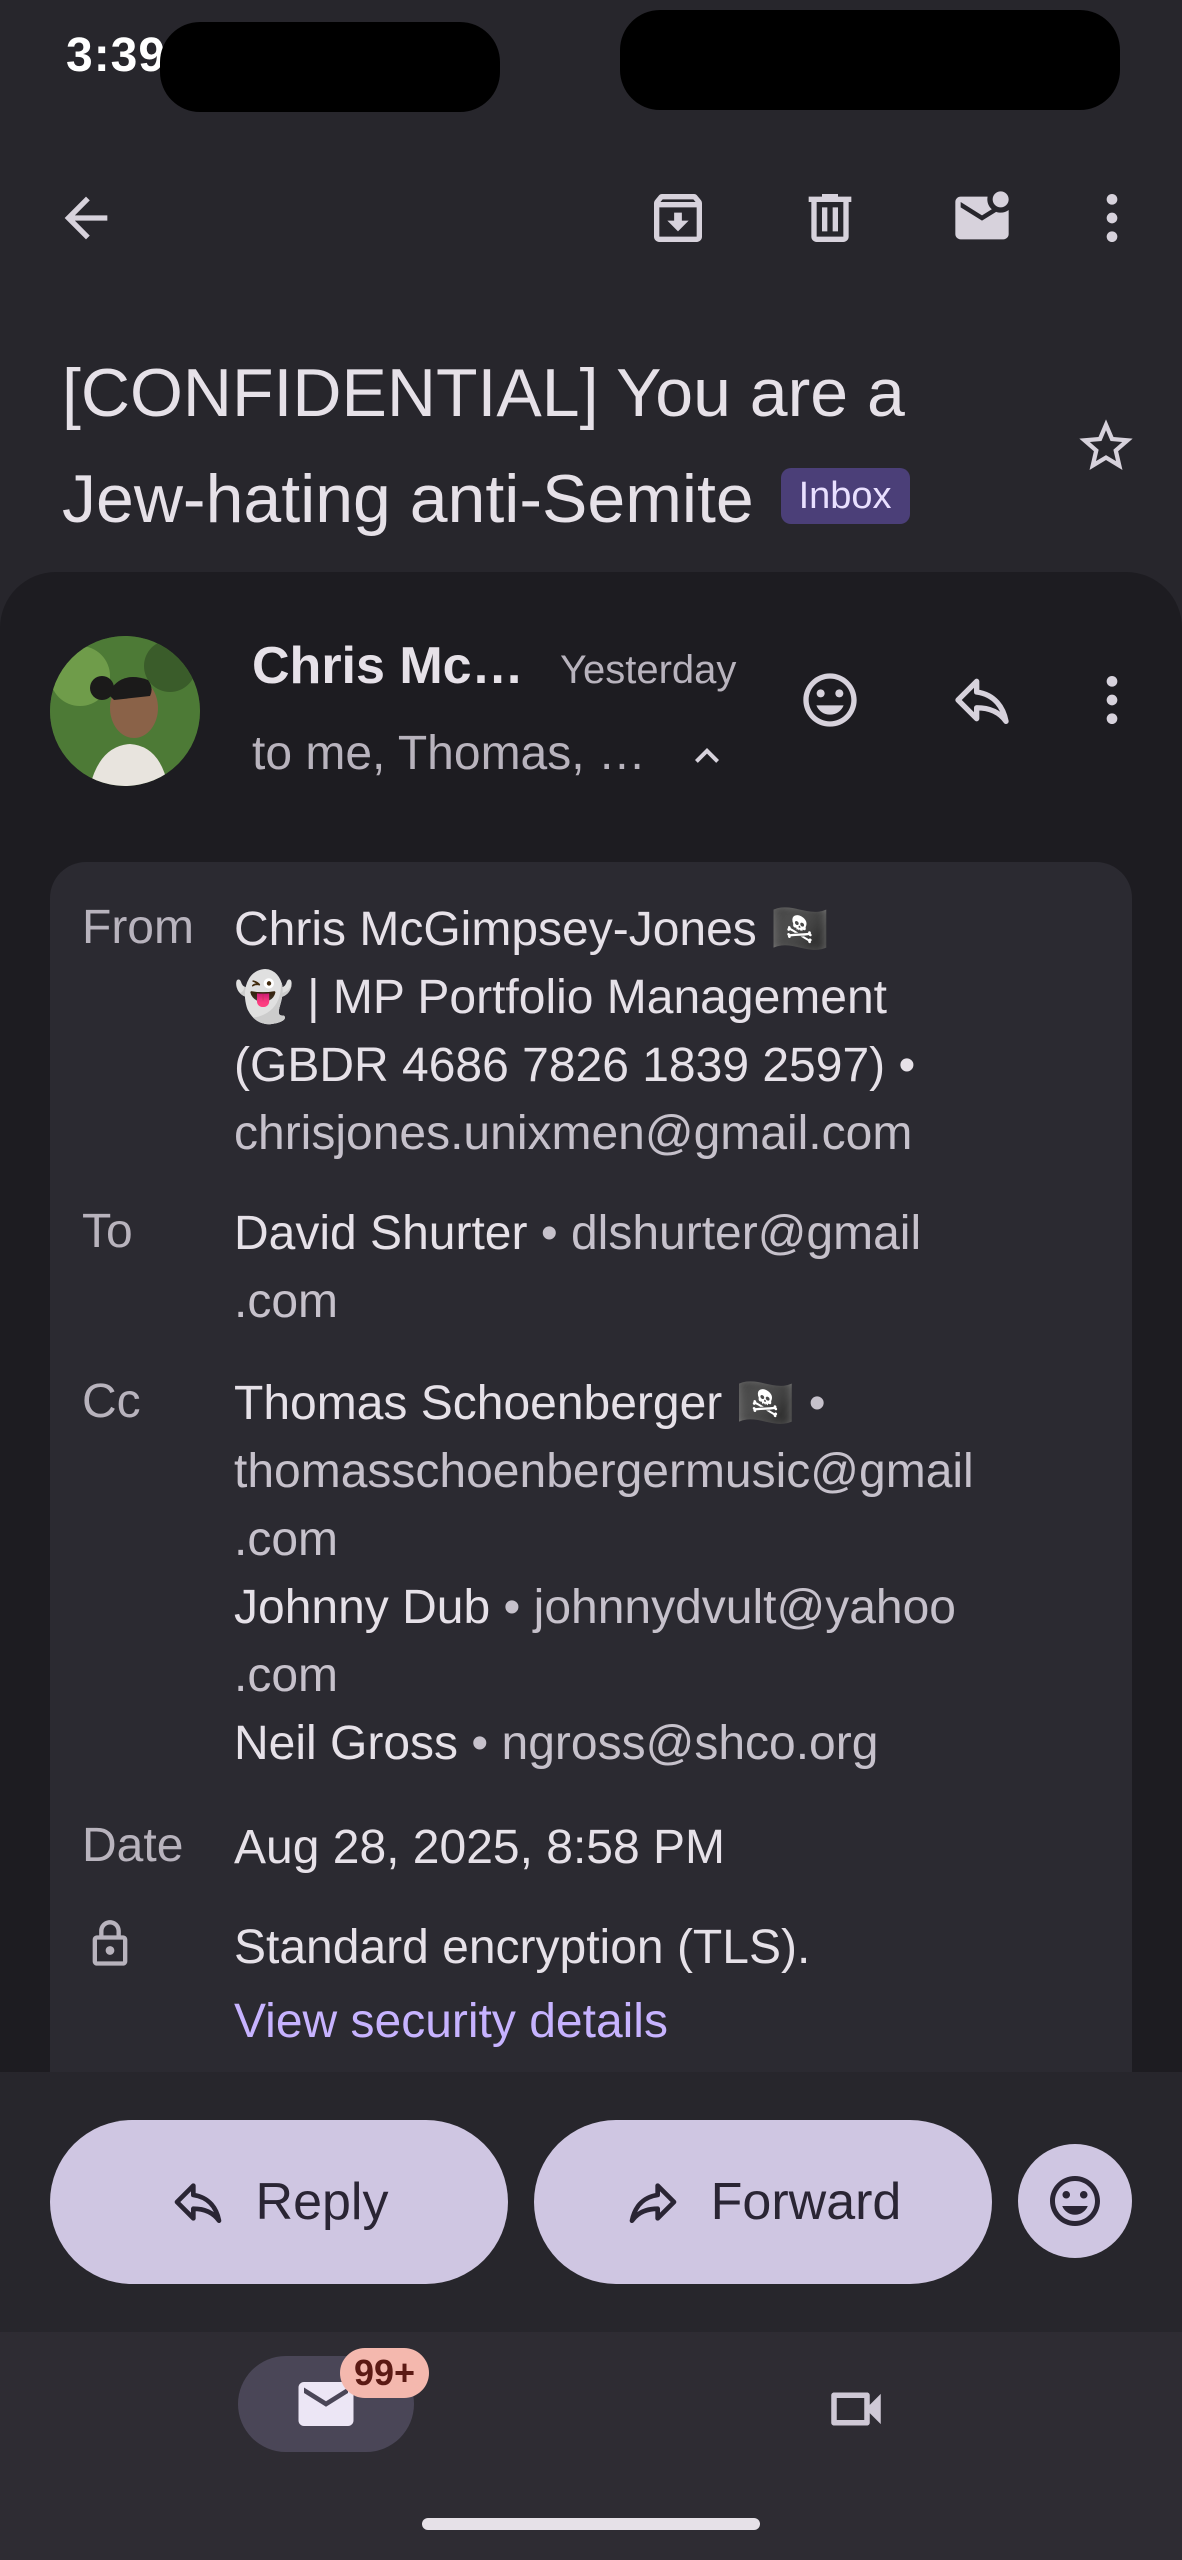  Describe the element at coordinates (575, 1065) in the screenshot. I see `from-name-line3: (GBDR 4686 7826 1839 2597) •` at that location.